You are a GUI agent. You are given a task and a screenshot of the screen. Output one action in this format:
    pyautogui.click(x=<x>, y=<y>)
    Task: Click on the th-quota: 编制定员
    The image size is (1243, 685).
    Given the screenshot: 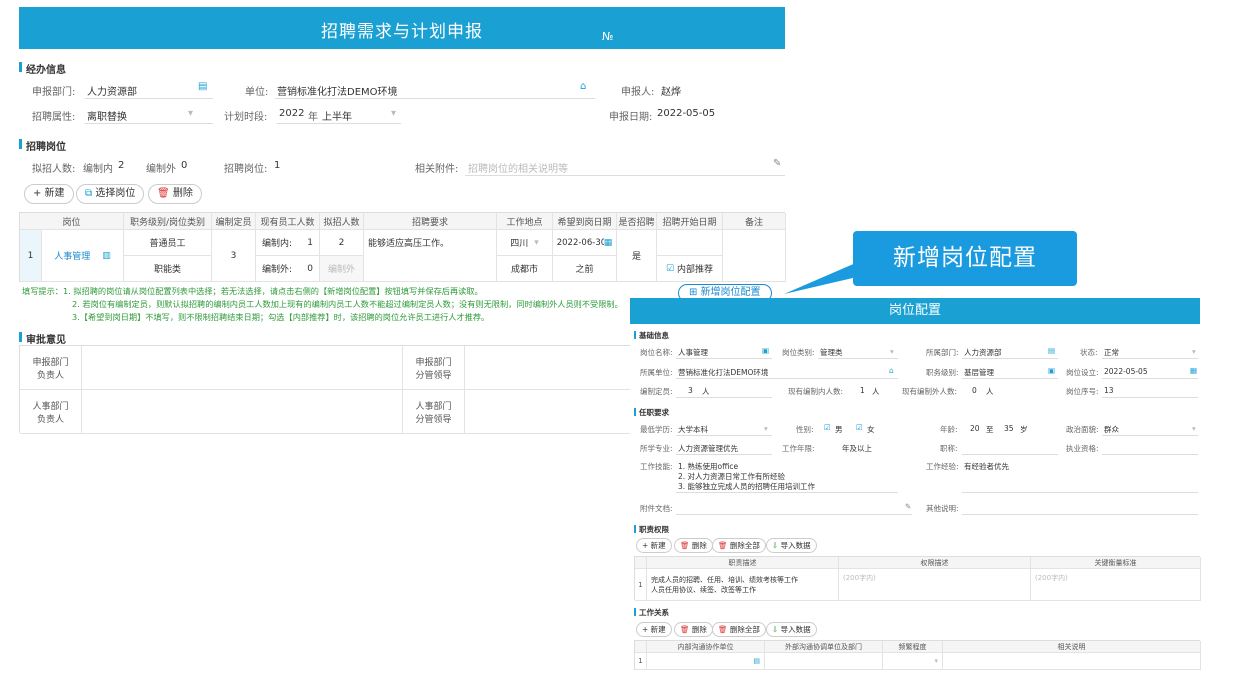 What is the action you would take?
    pyautogui.click(x=234, y=221)
    